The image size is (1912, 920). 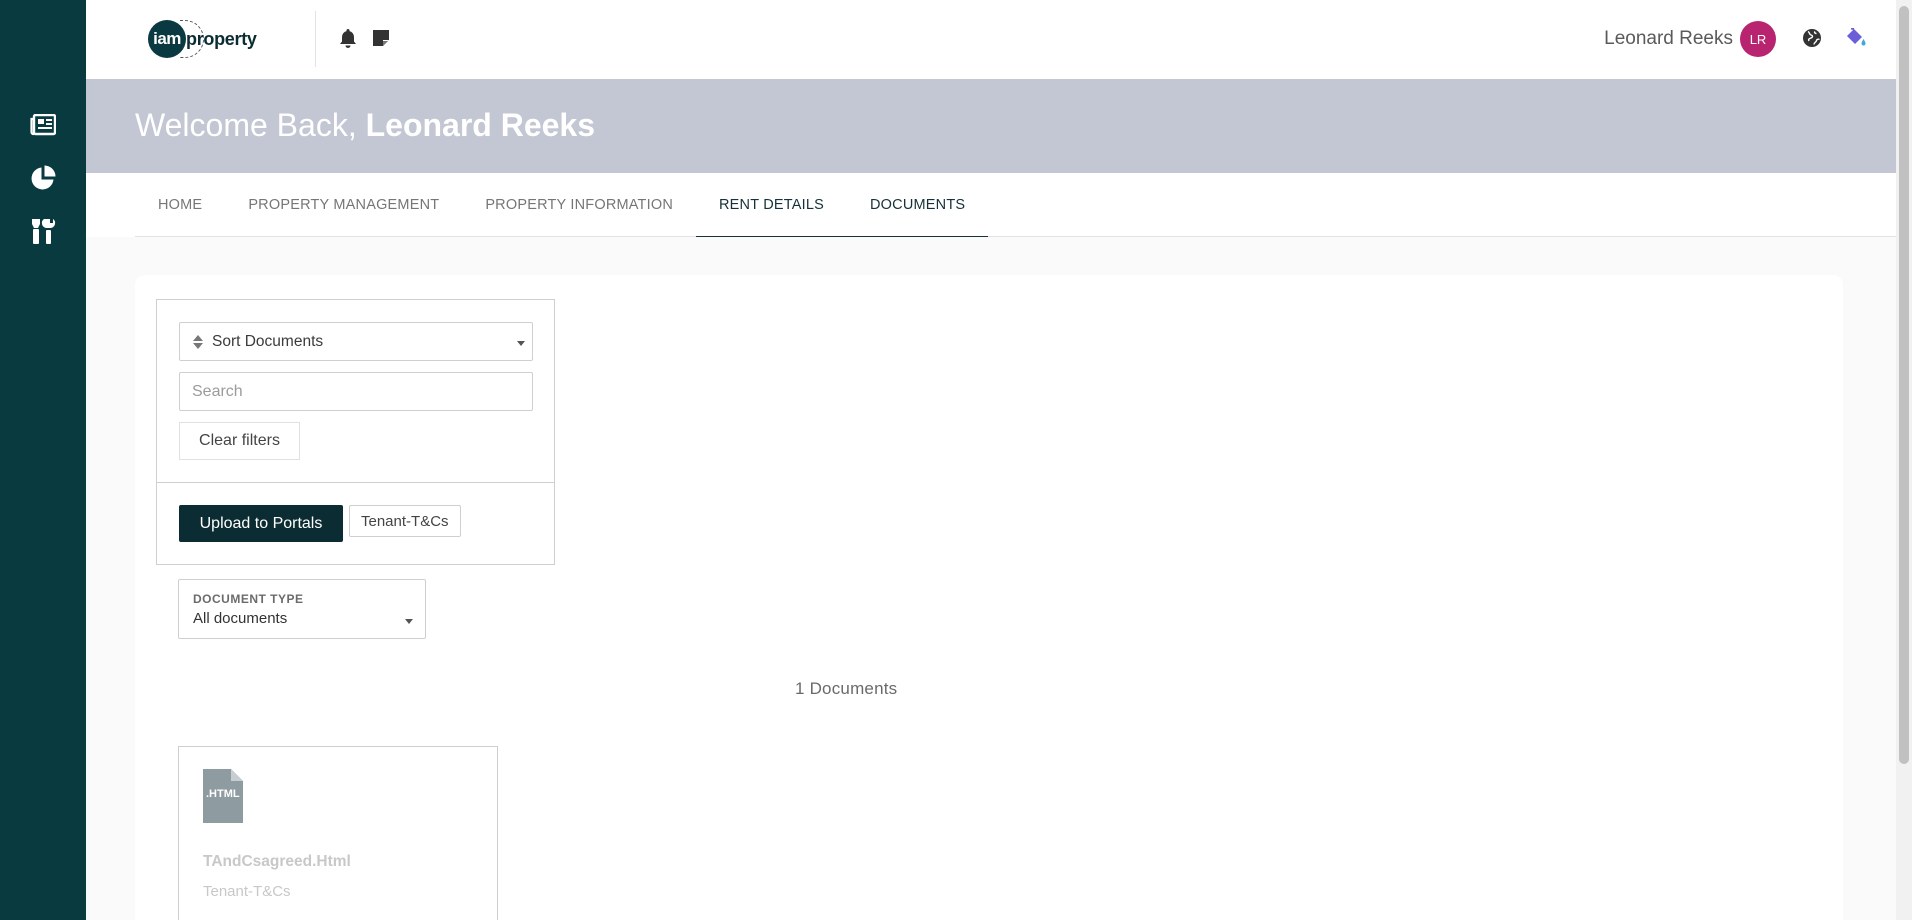 I want to click on html-file-icon: .HTML, so click(x=223, y=796).